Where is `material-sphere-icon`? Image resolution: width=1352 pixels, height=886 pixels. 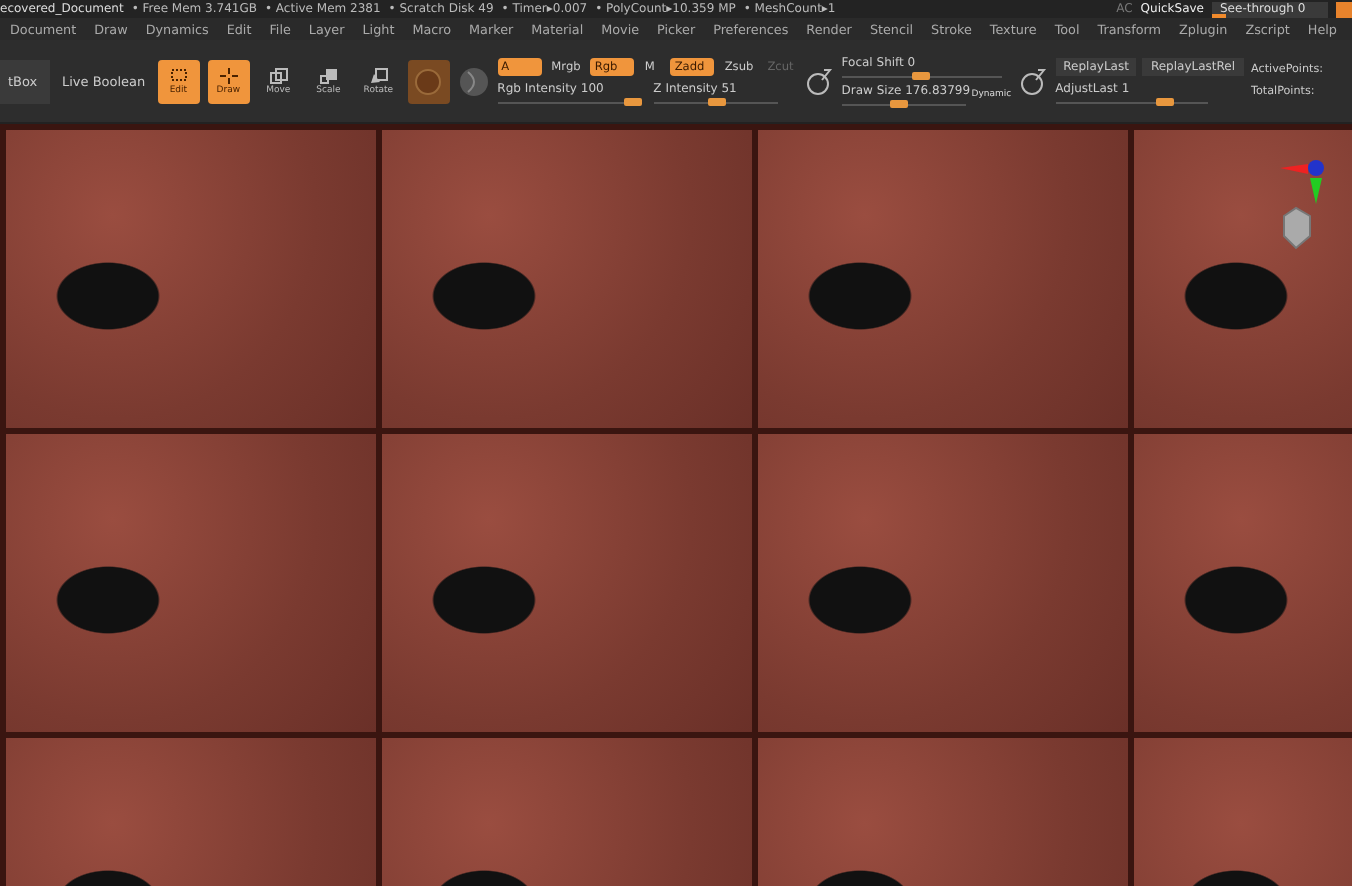
material-sphere-icon is located at coordinates (428, 81).